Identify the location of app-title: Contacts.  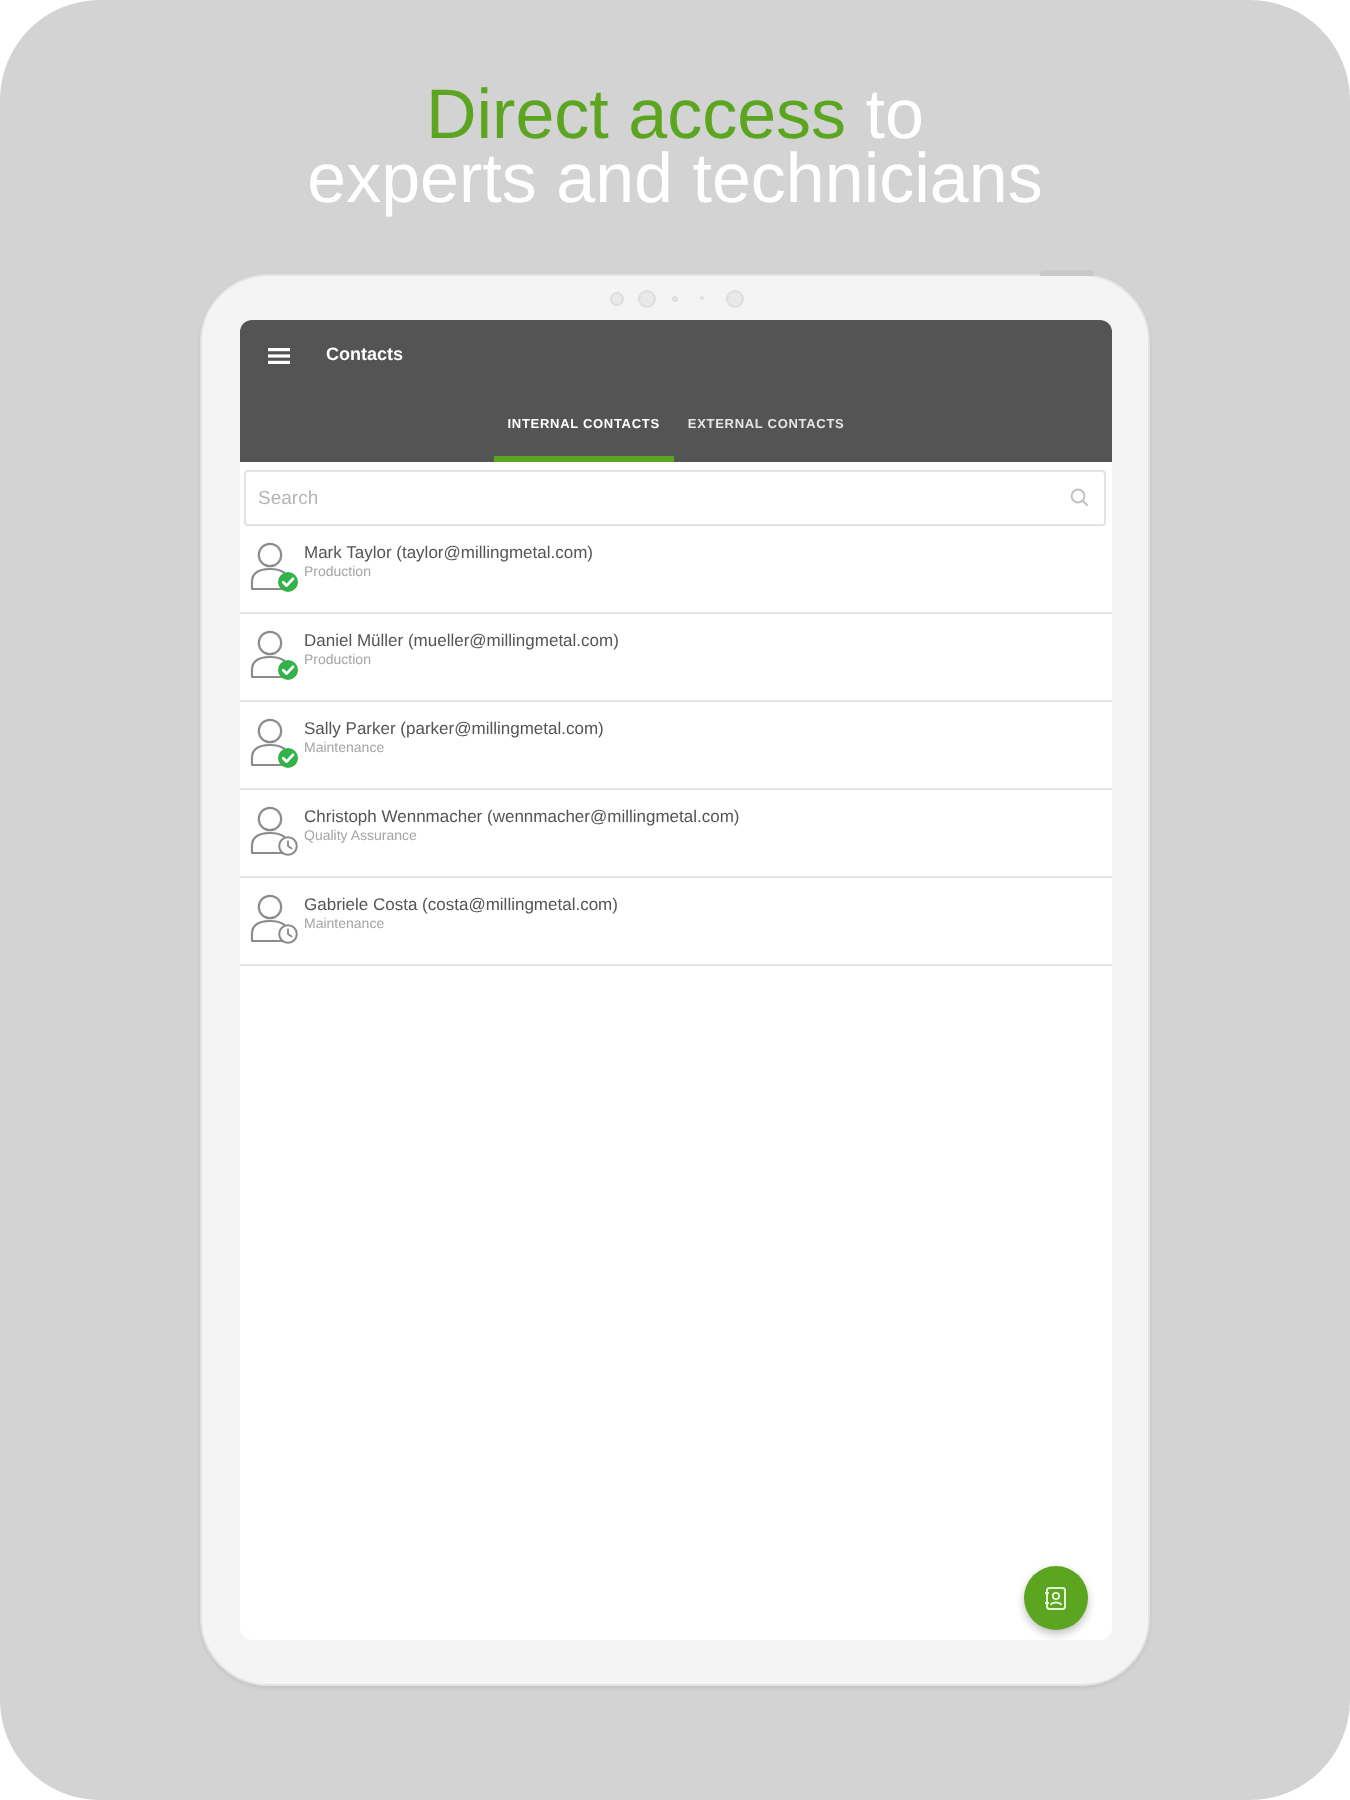
(365, 354).